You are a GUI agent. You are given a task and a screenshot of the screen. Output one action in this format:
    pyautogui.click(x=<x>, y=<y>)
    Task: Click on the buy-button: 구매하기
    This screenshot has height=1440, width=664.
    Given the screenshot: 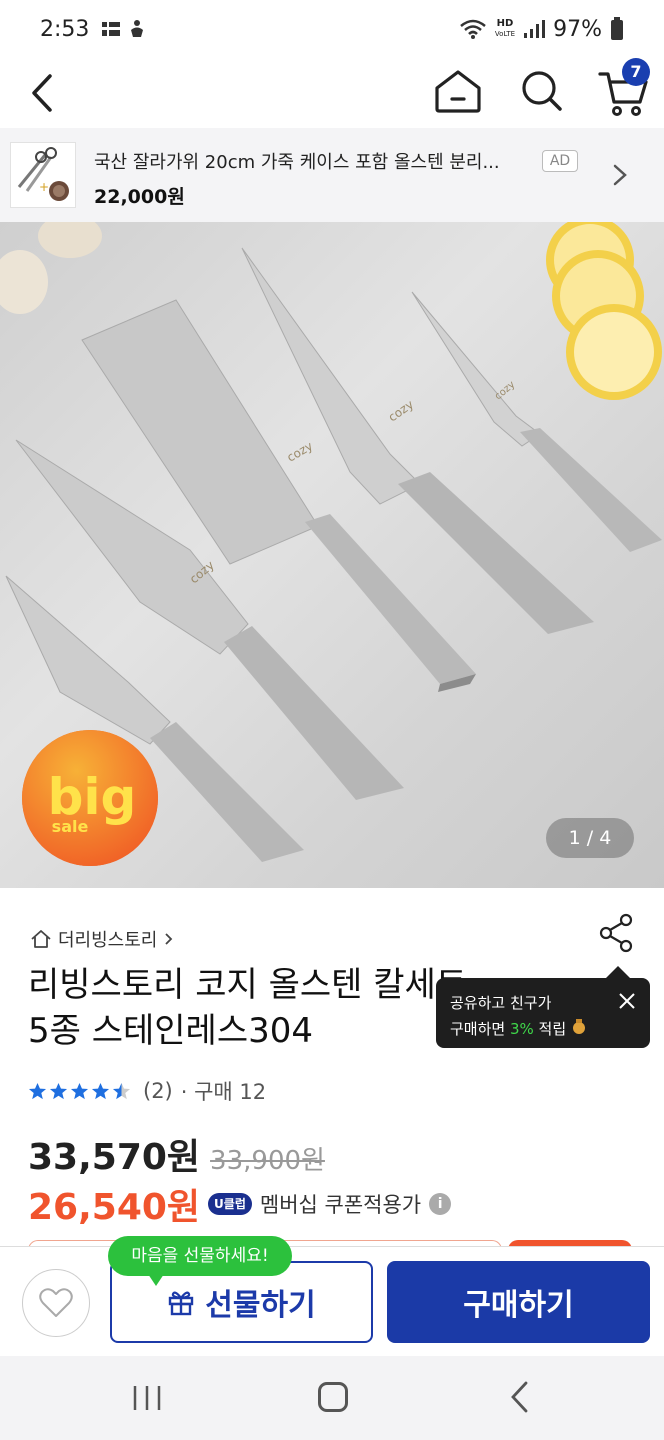 What is the action you would take?
    pyautogui.click(x=518, y=1302)
    